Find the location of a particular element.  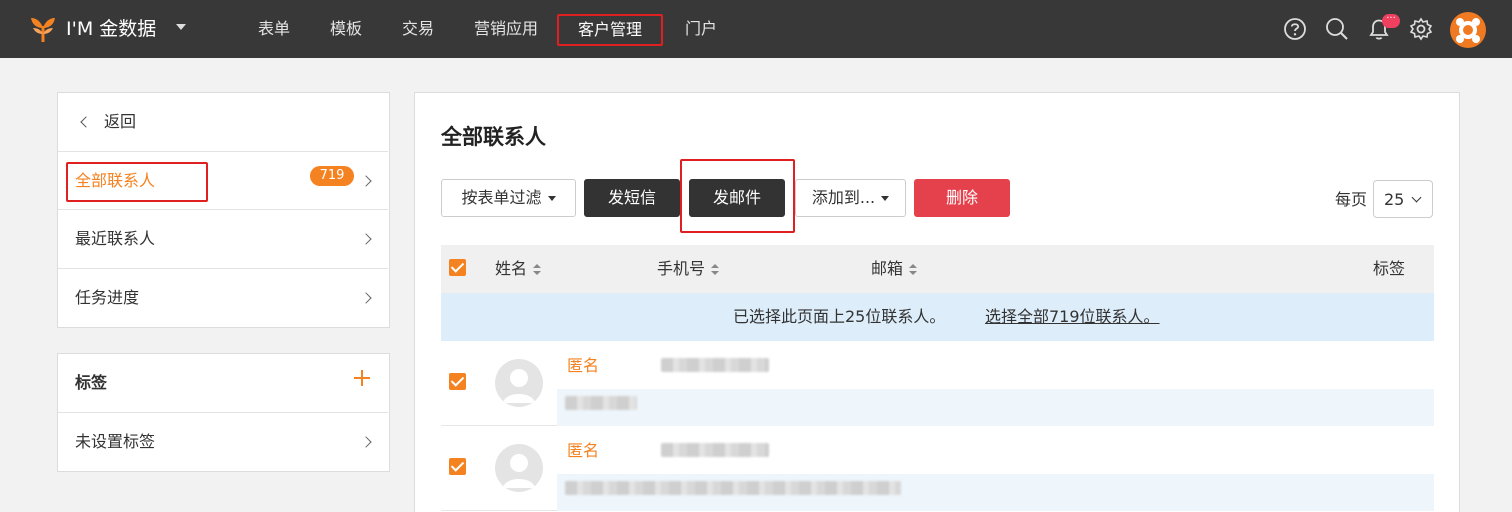

per-page-value: 25 is located at coordinates (1394, 199).